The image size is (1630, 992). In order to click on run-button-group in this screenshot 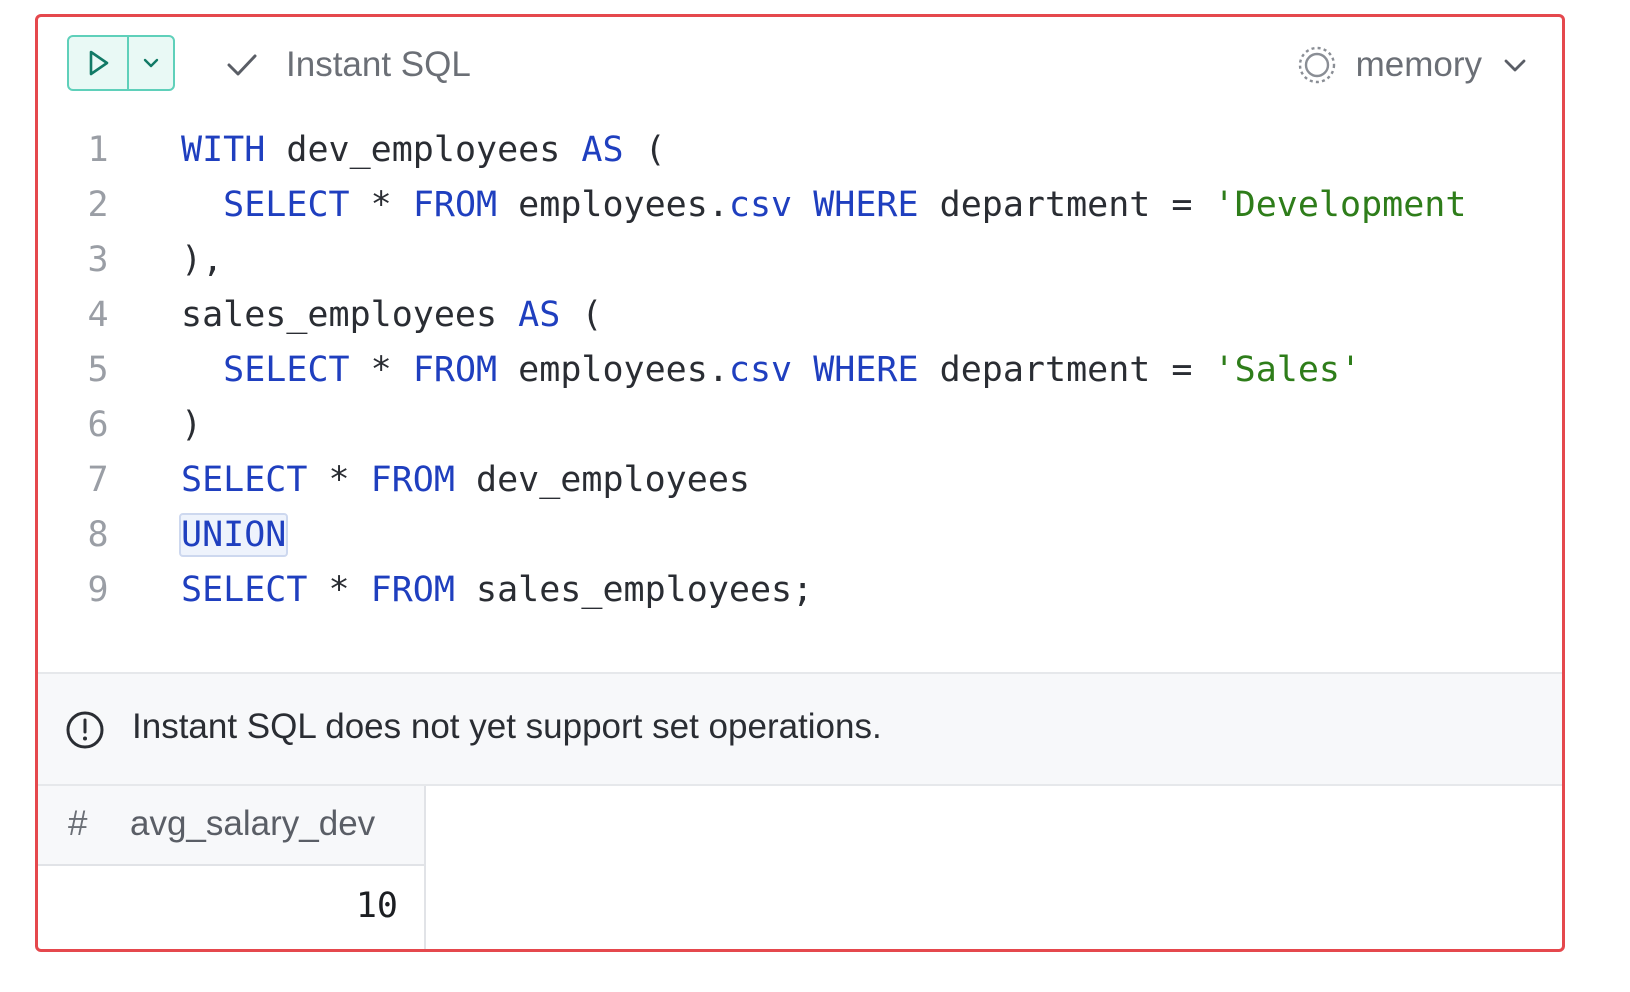, I will do `click(121, 63)`.